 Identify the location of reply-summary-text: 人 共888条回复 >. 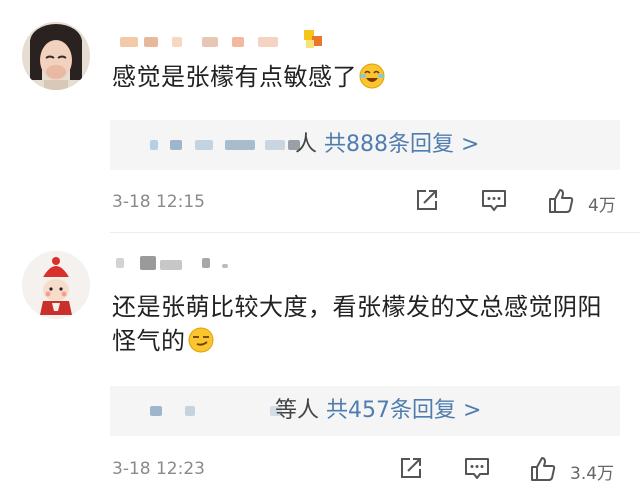
(387, 145).